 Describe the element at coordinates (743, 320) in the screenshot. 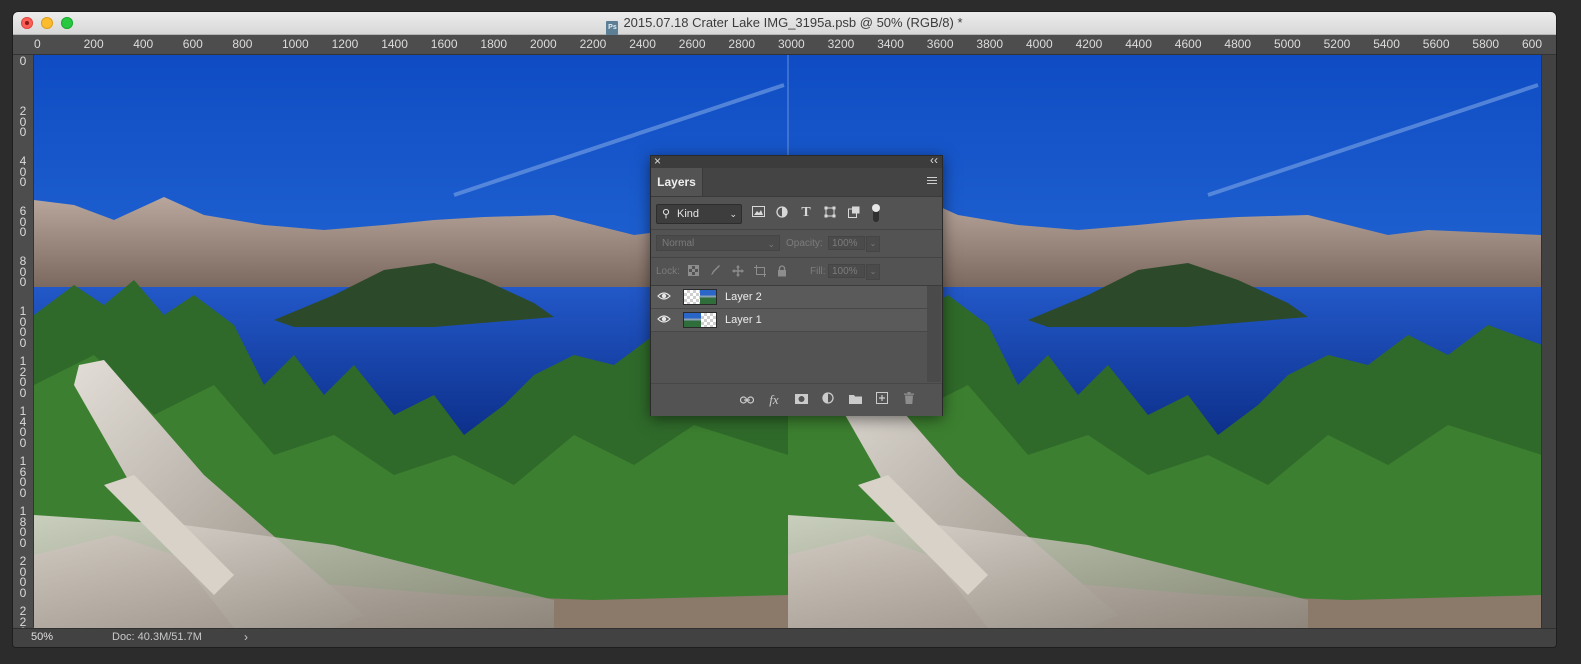

I see `layer-name: Layer 1` at that location.